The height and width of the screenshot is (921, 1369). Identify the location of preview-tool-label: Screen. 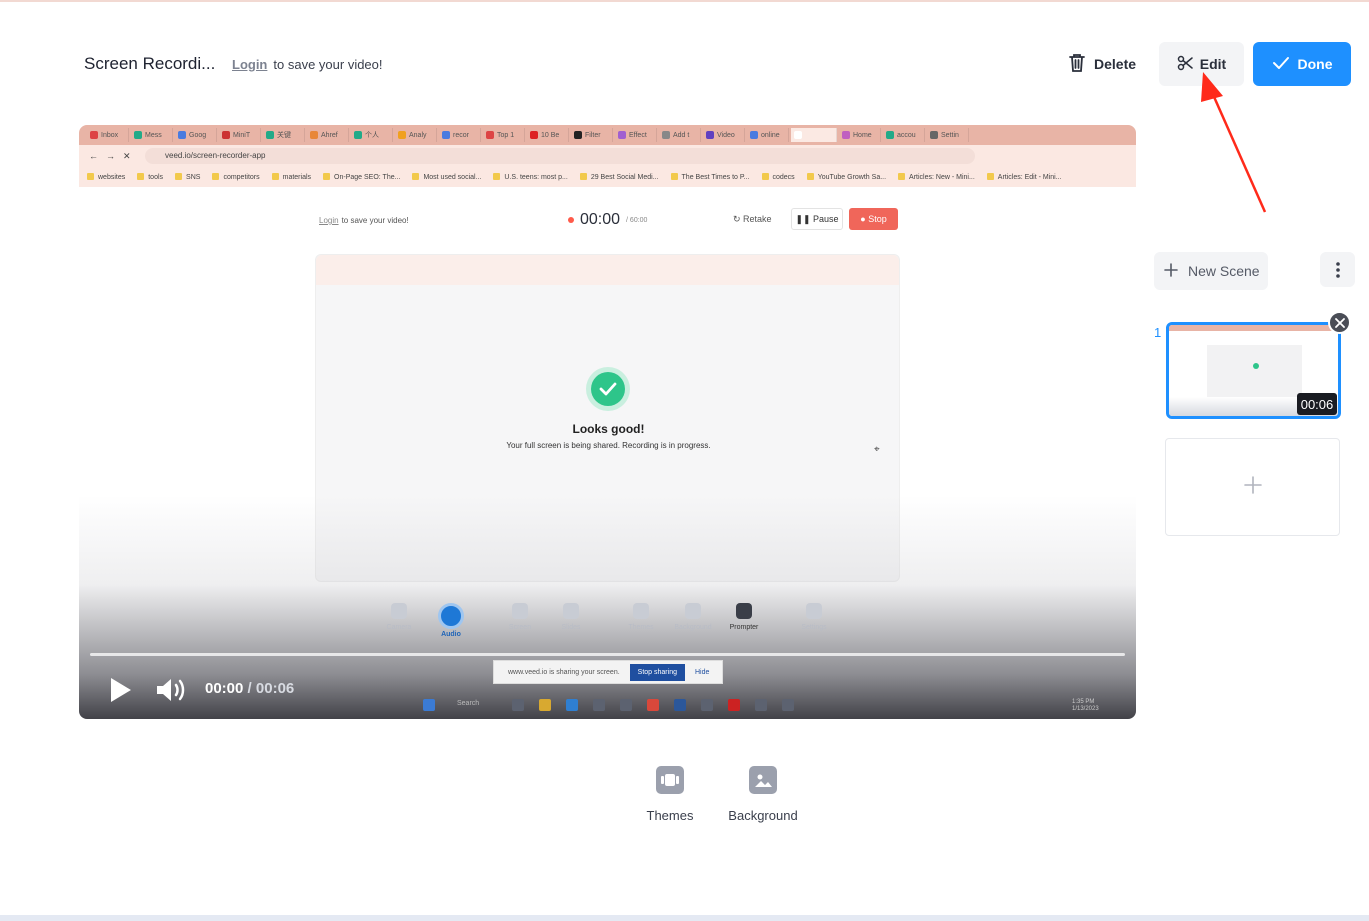
(520, 627).